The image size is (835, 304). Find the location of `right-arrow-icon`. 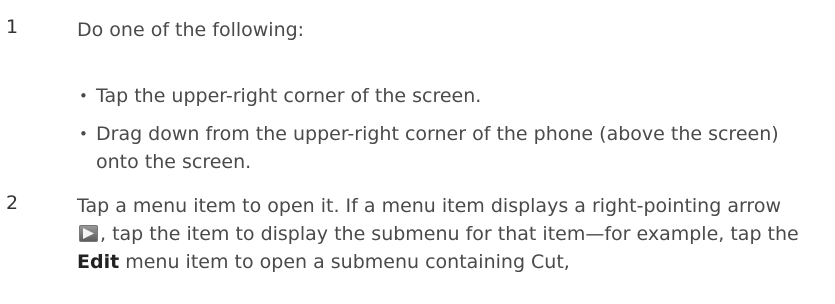

right-arrow-icon is located at coordinates (88, 233).